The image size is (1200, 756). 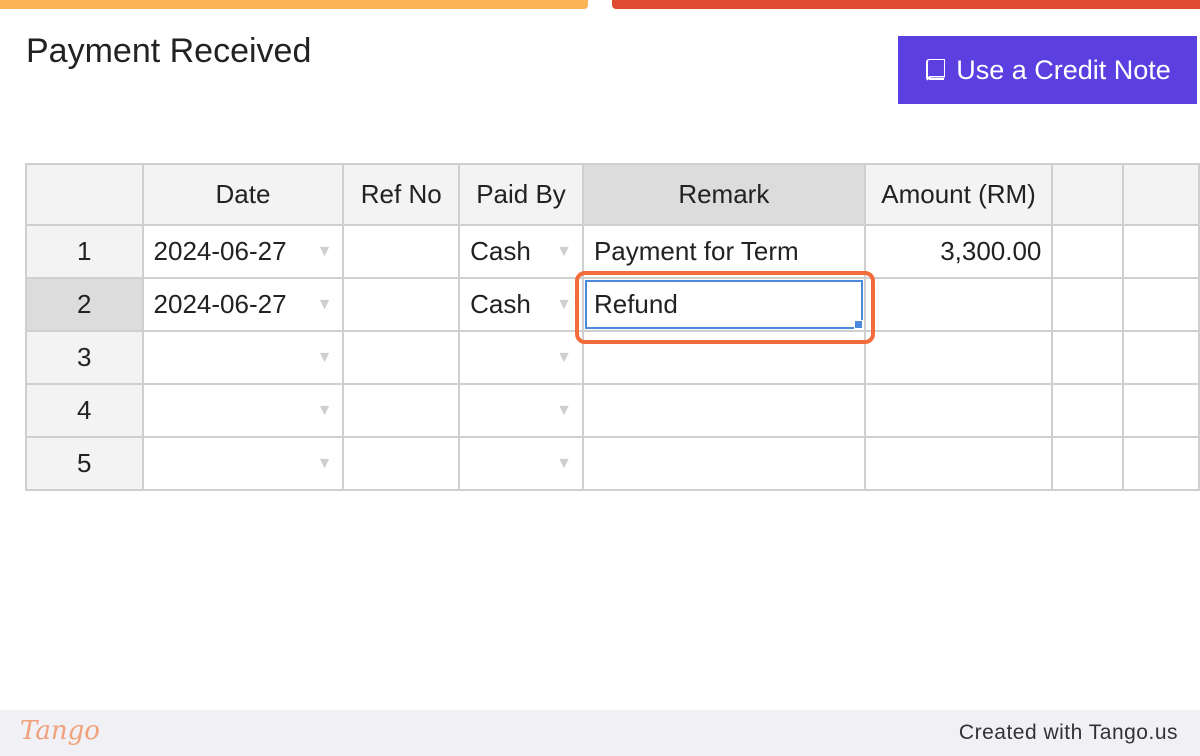 I want to click on row-number: 1, so click(x=84, y=251).